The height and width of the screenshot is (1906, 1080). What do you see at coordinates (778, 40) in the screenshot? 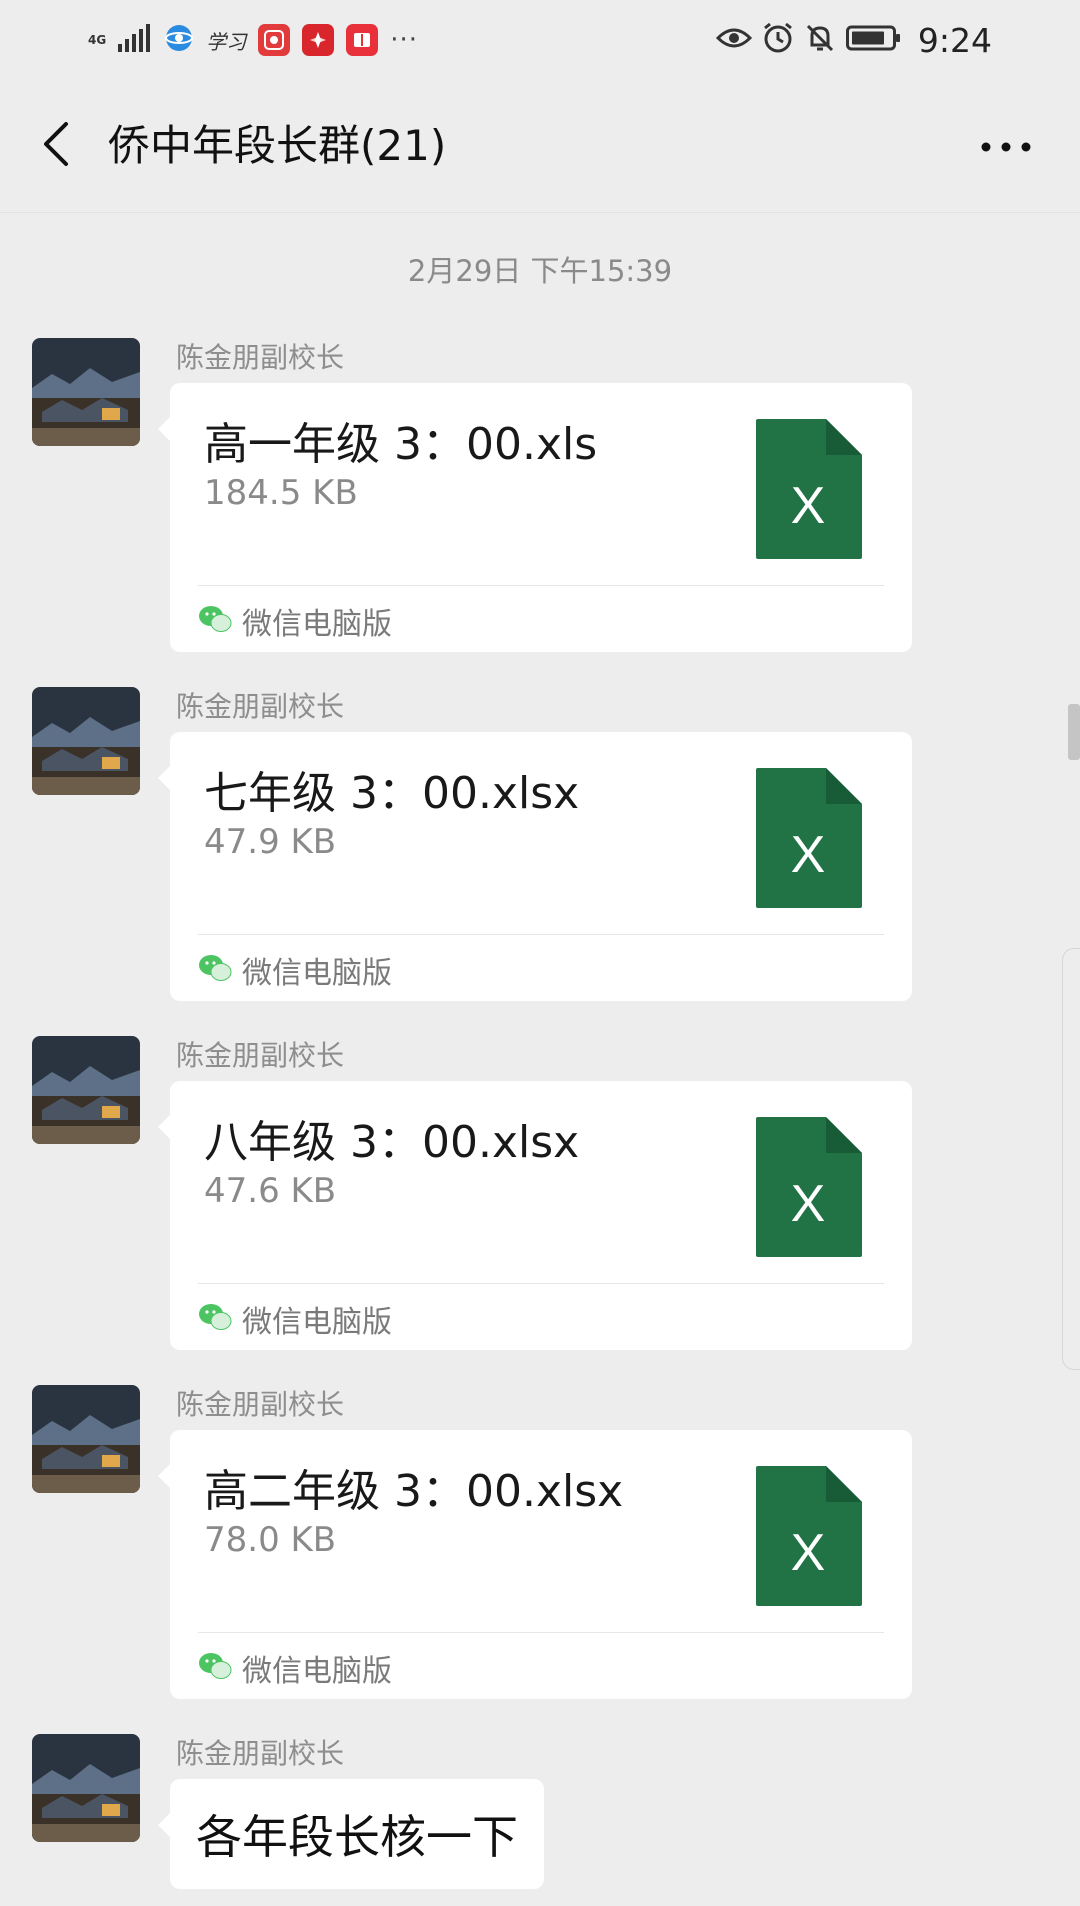
I see `alarm-icon` at bounding box center [778, 40].